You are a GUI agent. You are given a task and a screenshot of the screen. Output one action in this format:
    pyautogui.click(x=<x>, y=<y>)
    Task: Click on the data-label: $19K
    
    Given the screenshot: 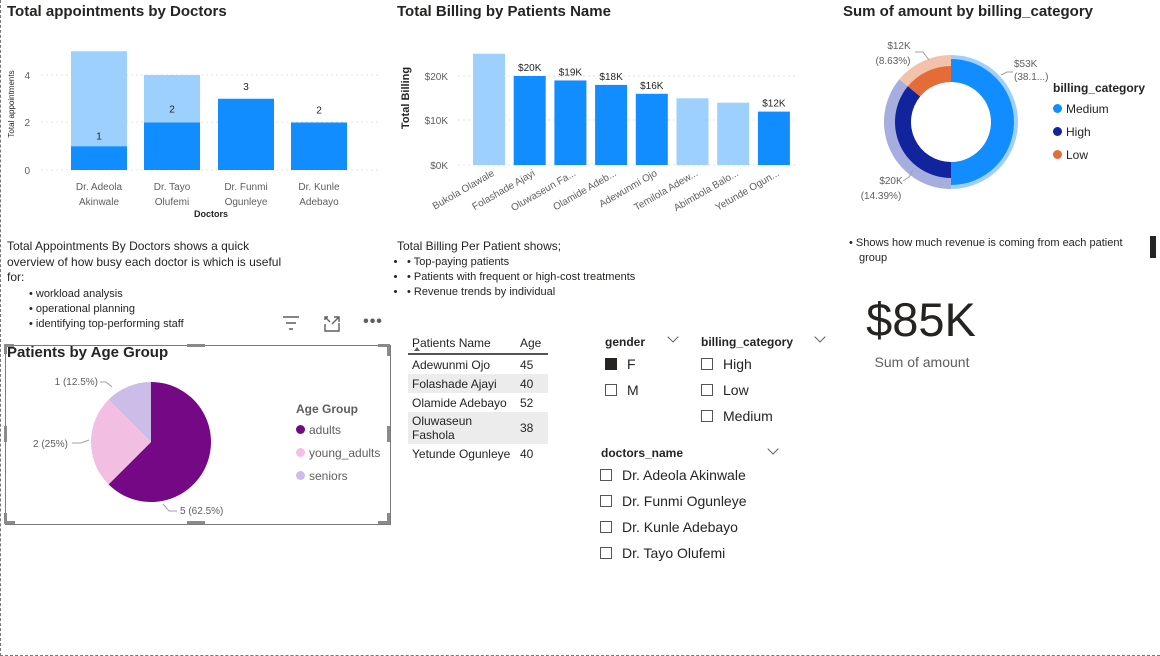 What is the action you would take?
    pyautogui.click(x=571, y=72)
    